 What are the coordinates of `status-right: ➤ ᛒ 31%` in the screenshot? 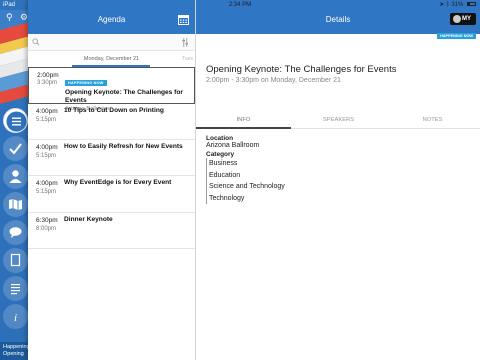 It's located at (457, 5).